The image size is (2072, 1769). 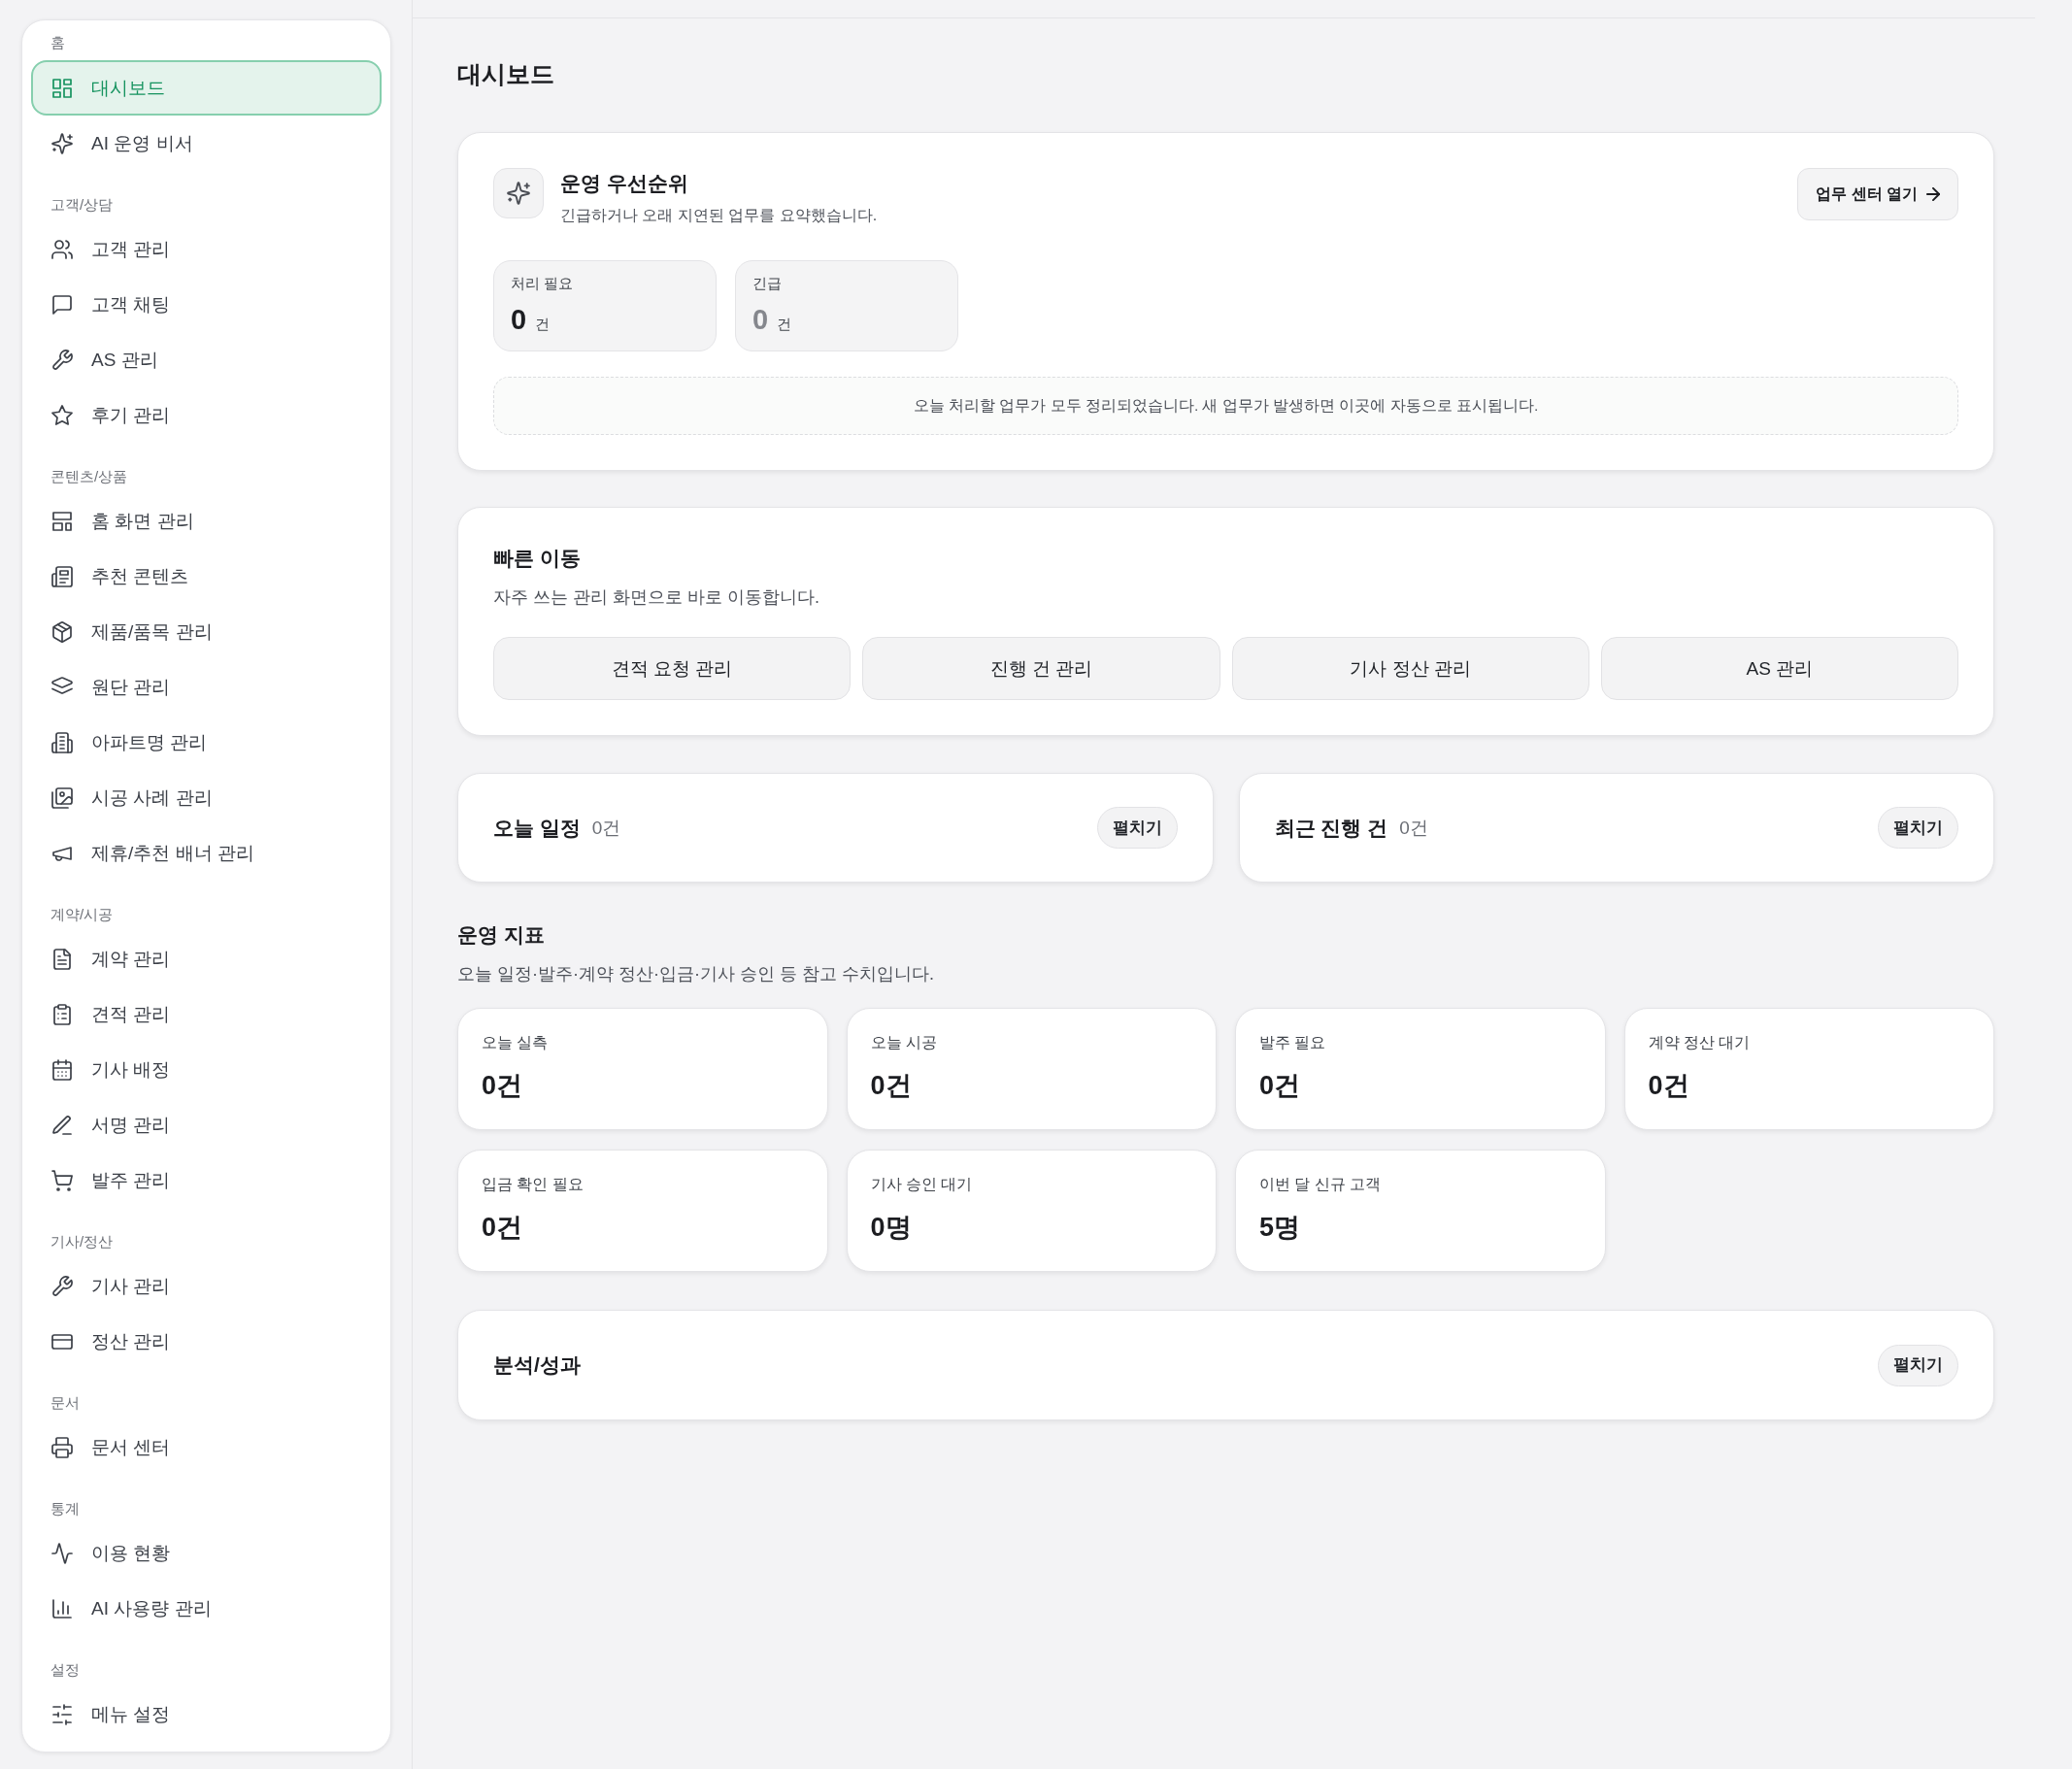 I want to click on section-subtitle: 오늘 일정·발주·계약 정산·입금·기사 승인 등 참고 수치입니다., so click(x=696, y=974).